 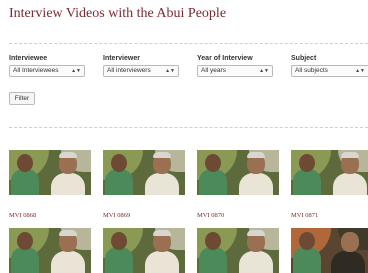 What do you see at coordinates (116, 215) in the screenshot?
I see `video-title-link: MVI 0869` at bounding box center [116, 215].